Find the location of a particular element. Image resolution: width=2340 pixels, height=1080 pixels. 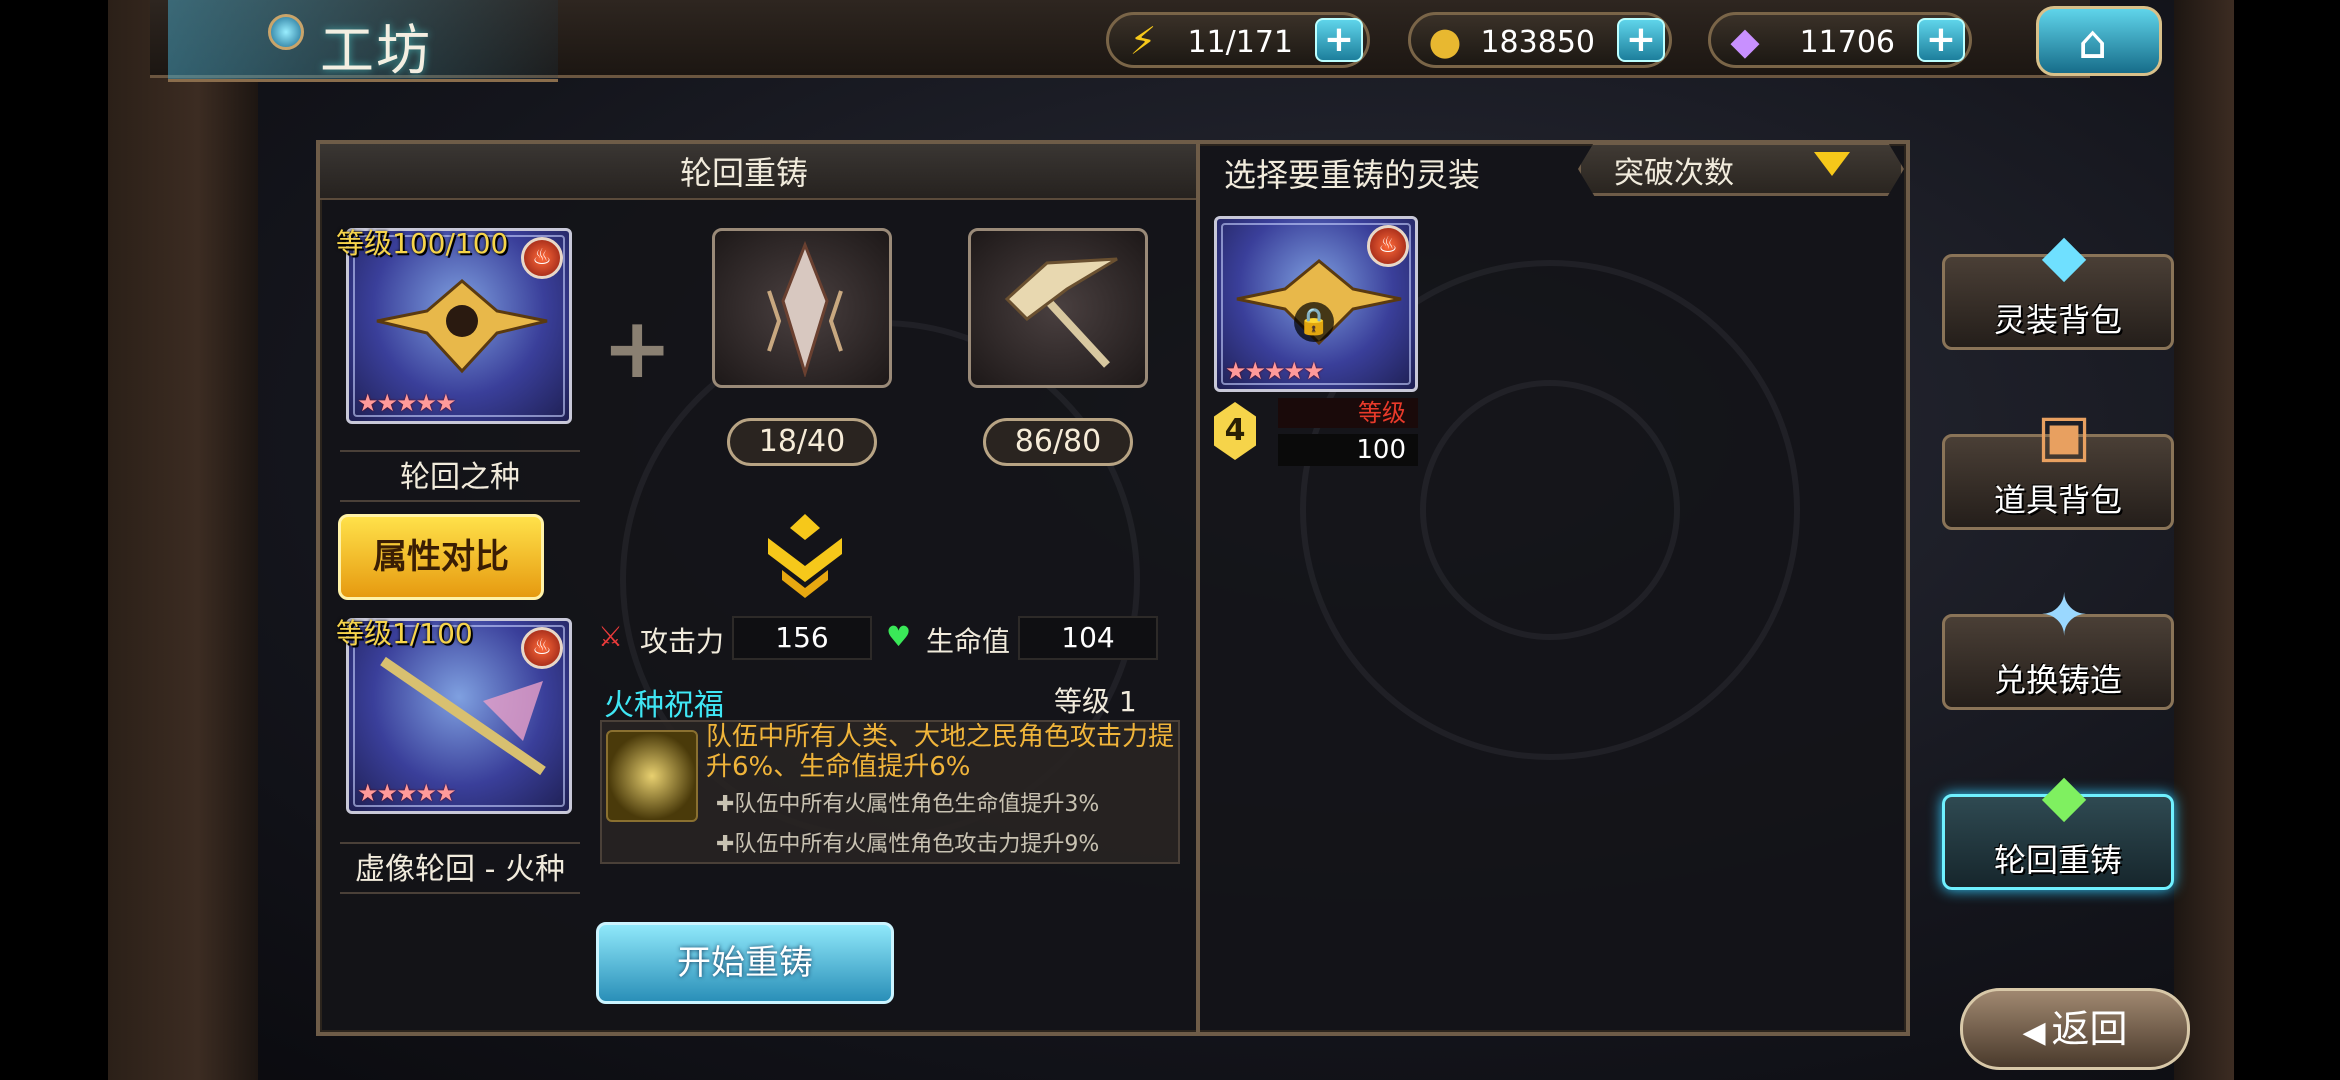

sidebar-item-equipment-bag: ◆ 灵装背包 is located at coordinates (2058, 285).